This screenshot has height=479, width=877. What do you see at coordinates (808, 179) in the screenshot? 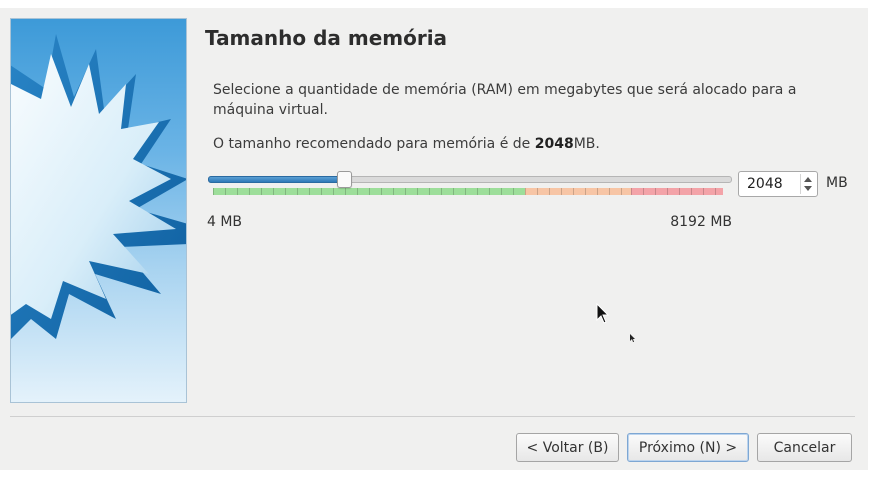
I see `spin-up-icon` at bounding box center [808, 179].